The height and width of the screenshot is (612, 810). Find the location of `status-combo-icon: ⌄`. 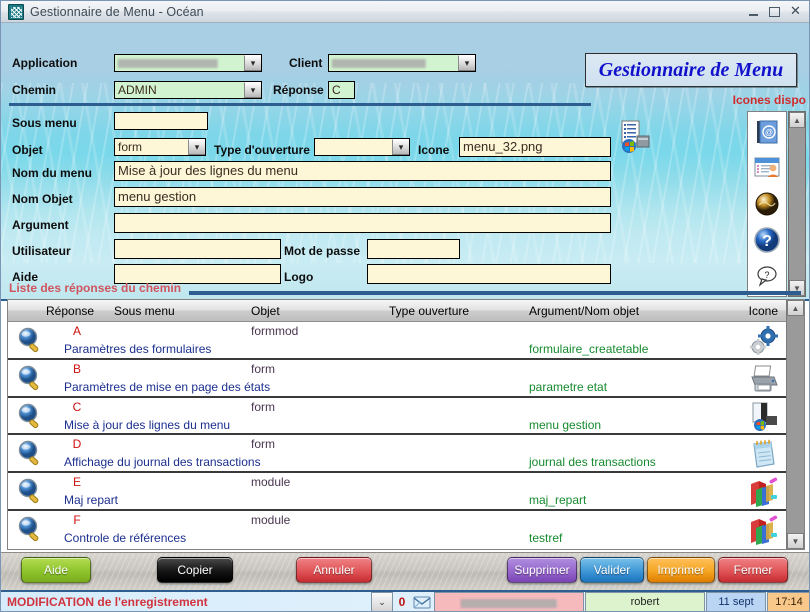

status-combo-icon: ⌄ is located at coordinates (382, 601).